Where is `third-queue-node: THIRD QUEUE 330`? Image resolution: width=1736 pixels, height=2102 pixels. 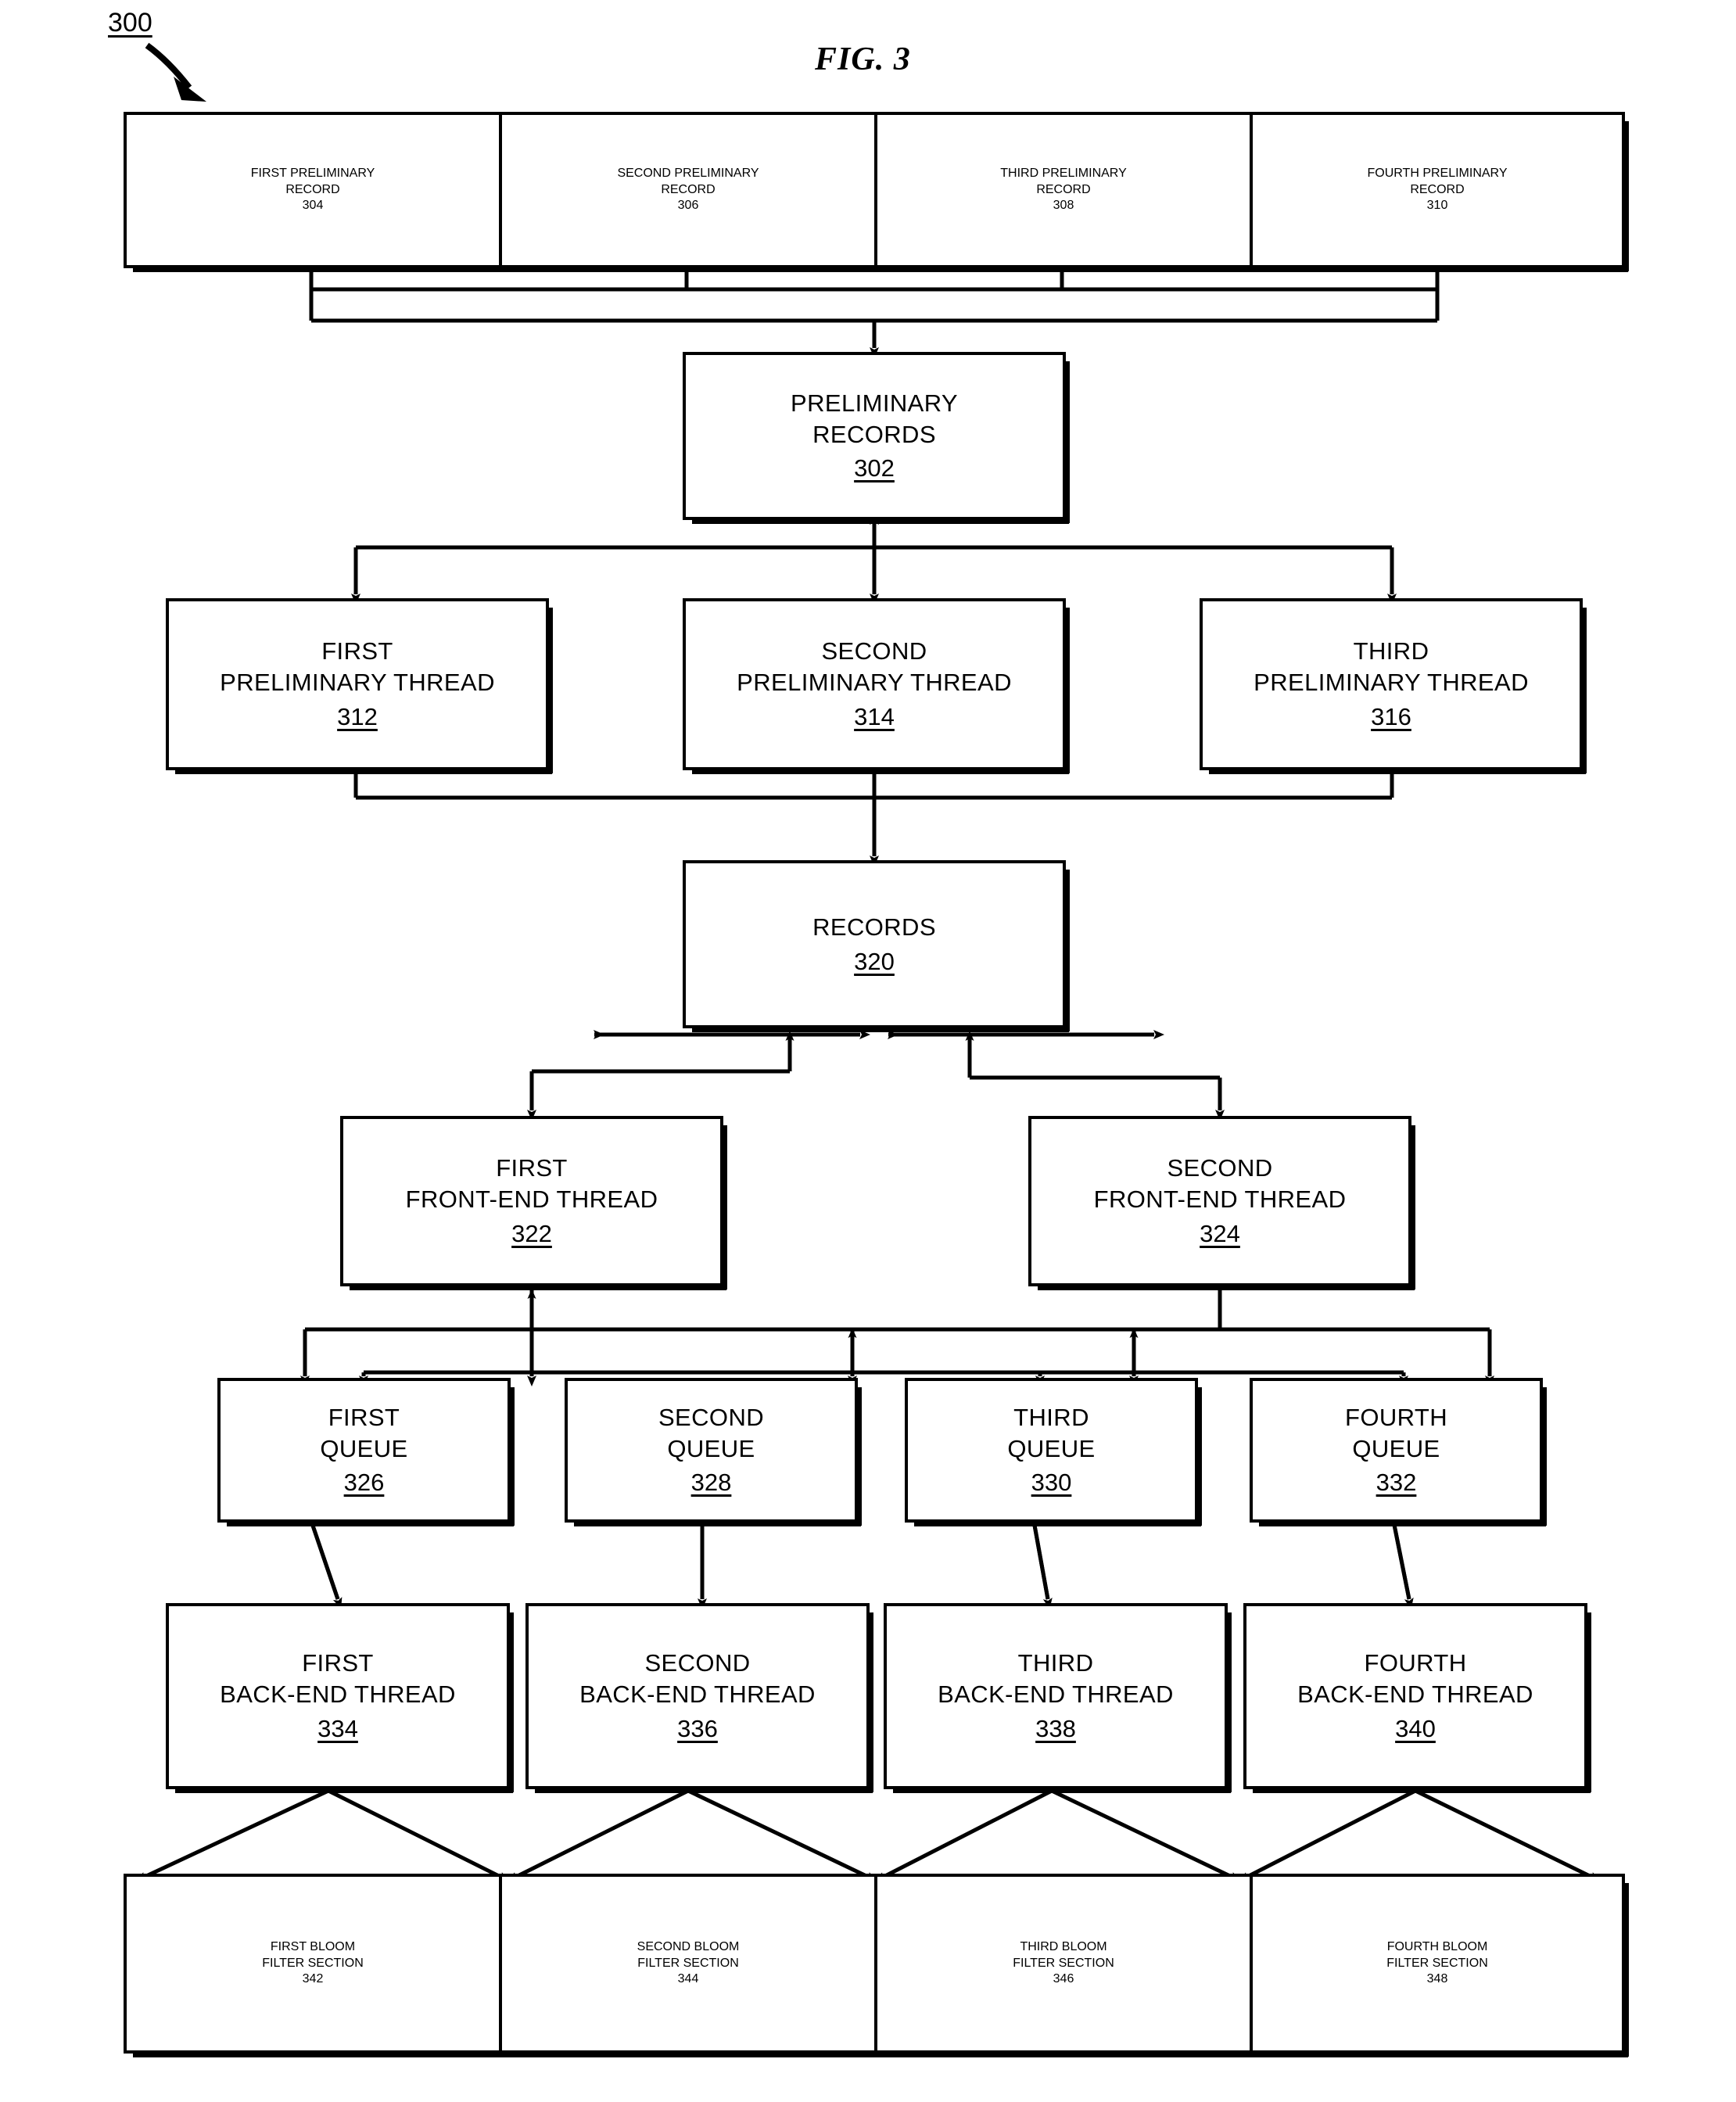
third-queue-node: THIRD QUEUE 330 is located at coordinates (1053, 1452).